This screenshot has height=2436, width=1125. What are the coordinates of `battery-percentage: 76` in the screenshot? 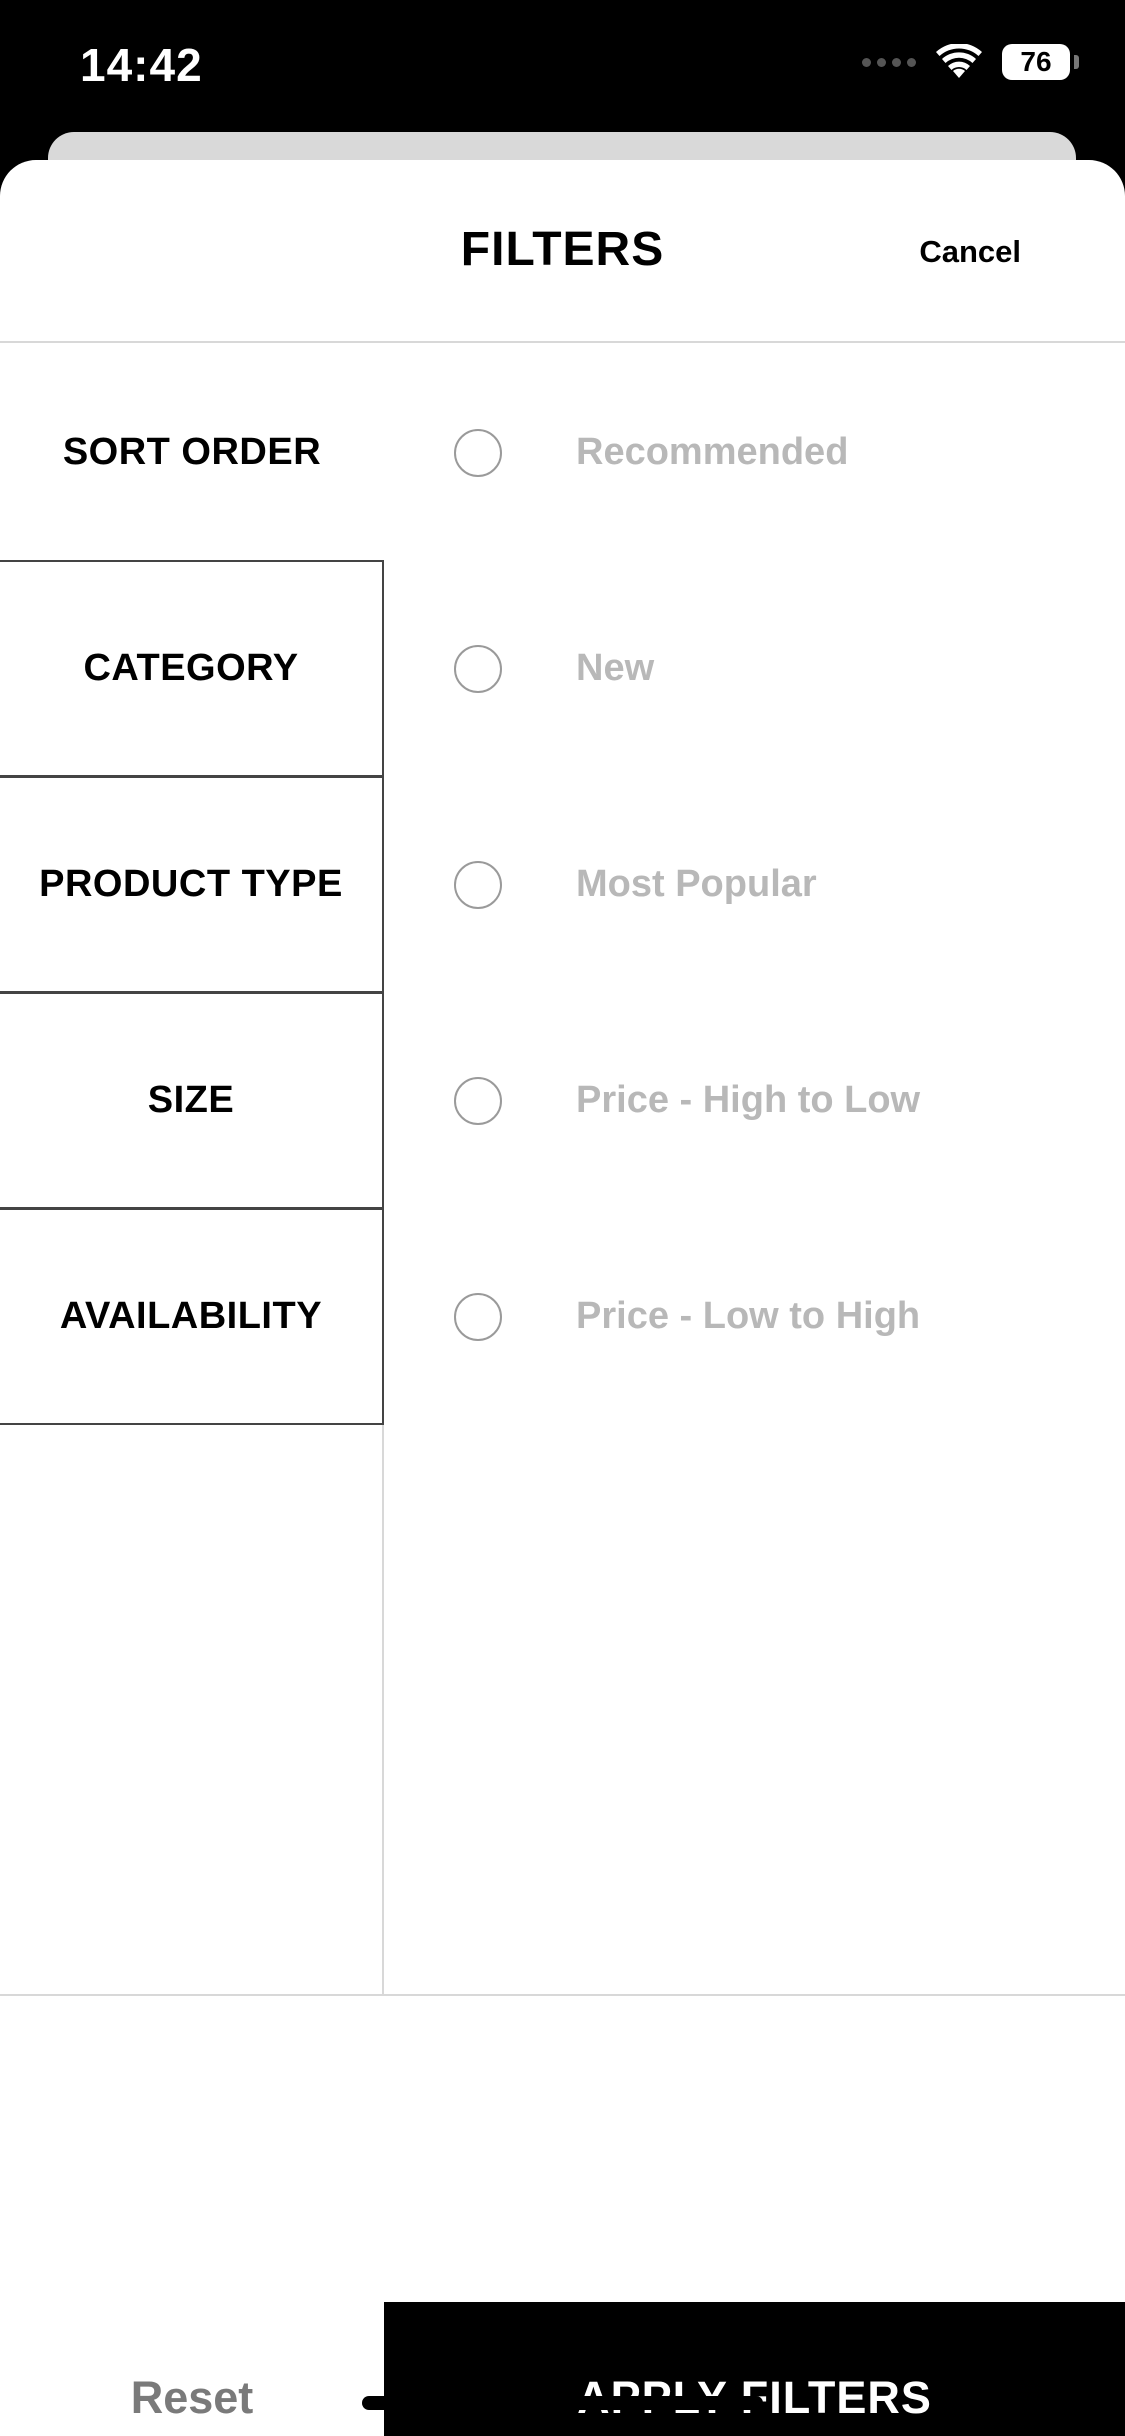 It's located at (1036, 61).